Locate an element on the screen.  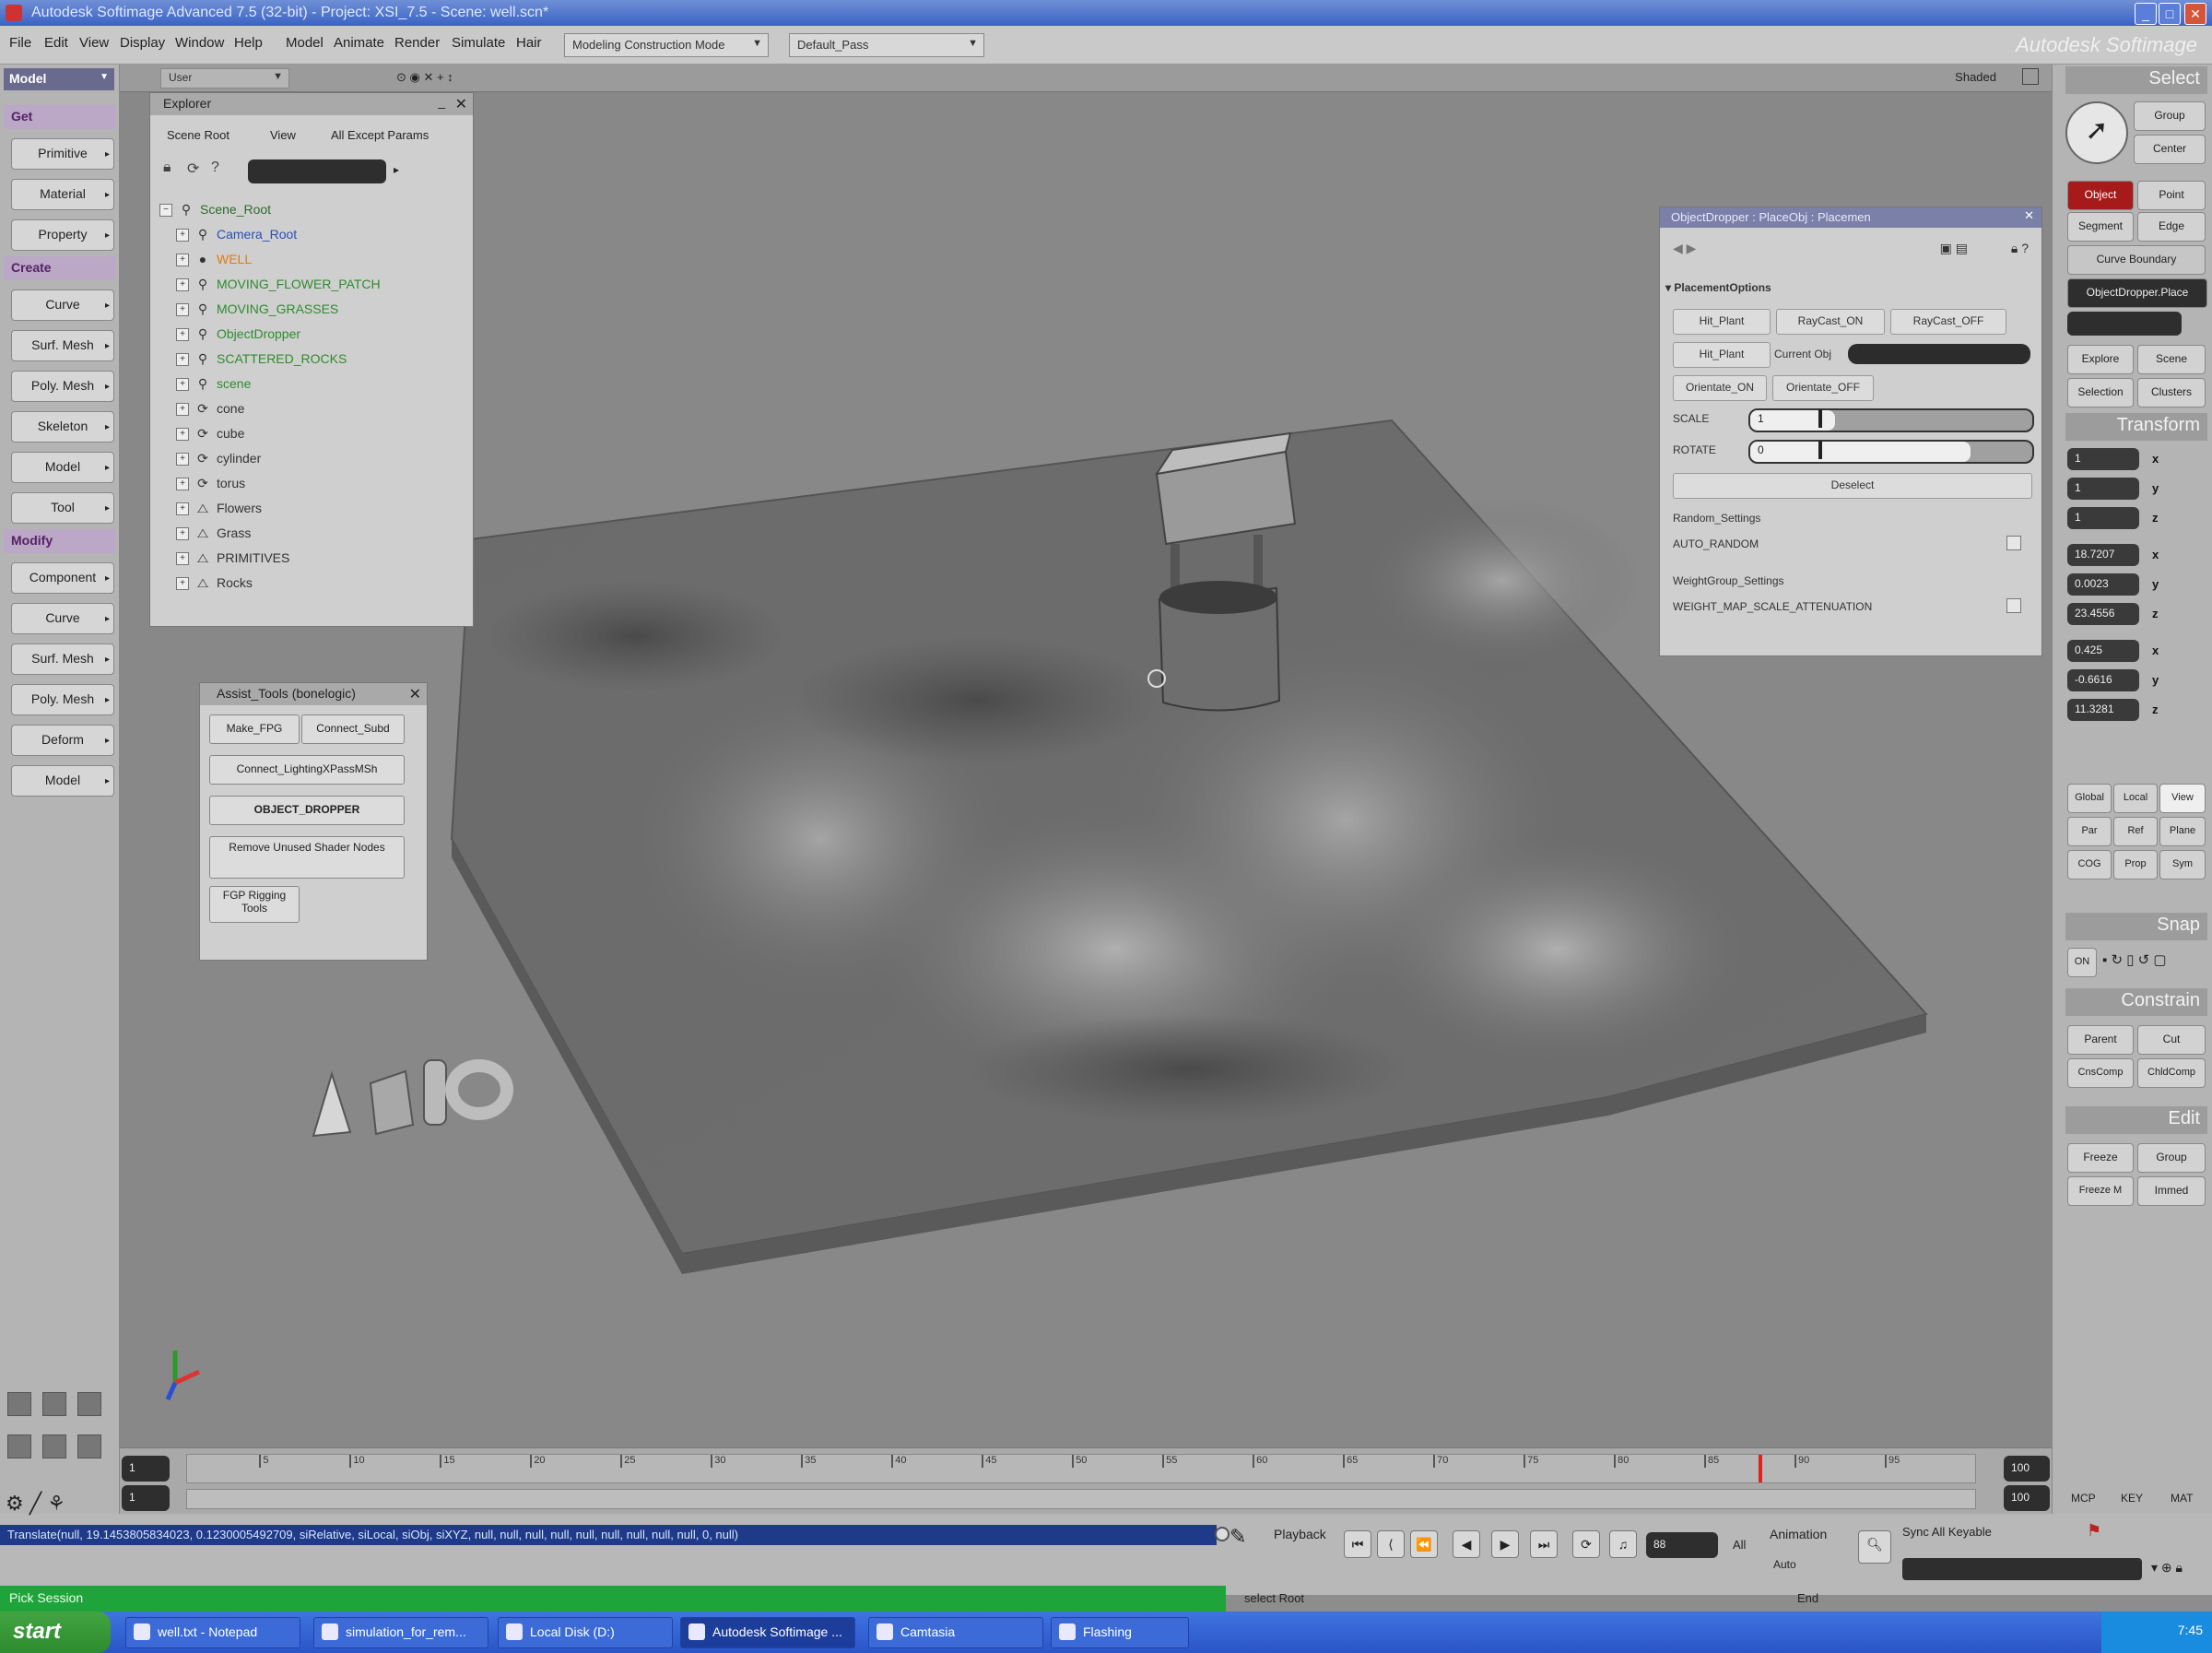
search-icon: 🔍︎ is located at coordinates (1874, 1547).